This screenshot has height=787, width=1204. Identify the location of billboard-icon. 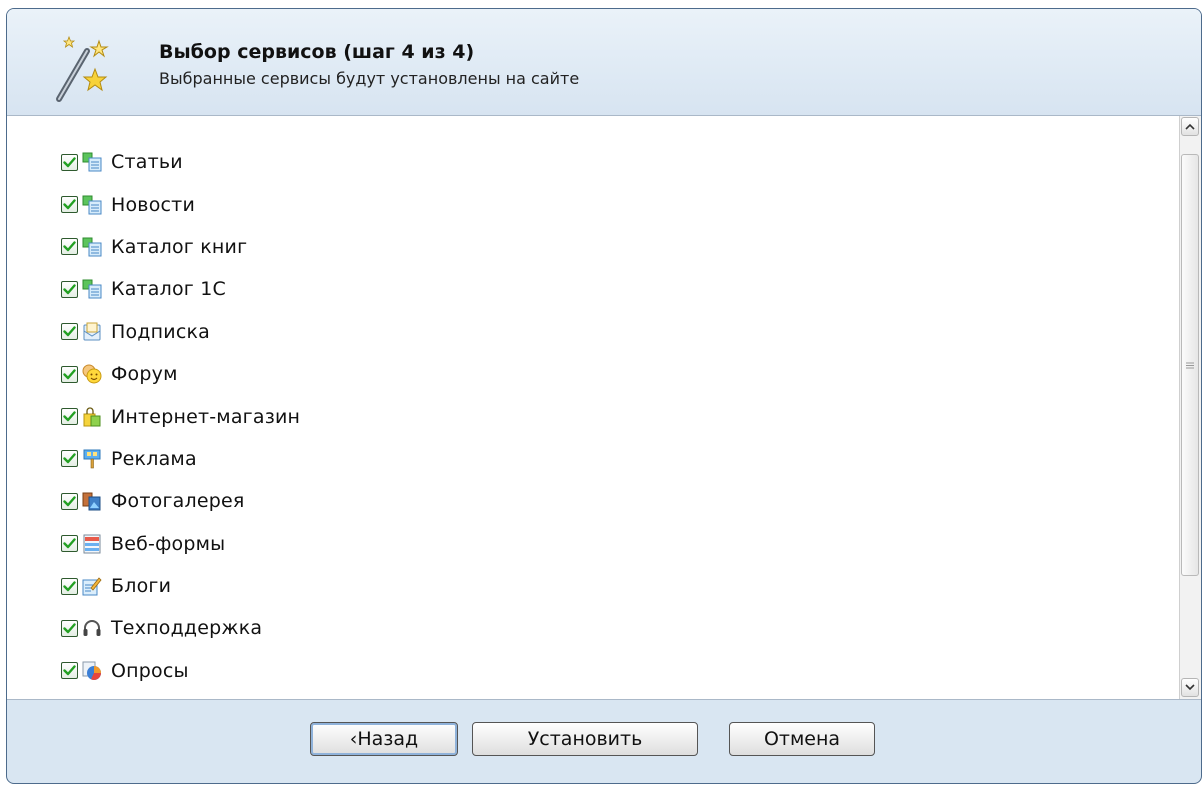
(92, 459).